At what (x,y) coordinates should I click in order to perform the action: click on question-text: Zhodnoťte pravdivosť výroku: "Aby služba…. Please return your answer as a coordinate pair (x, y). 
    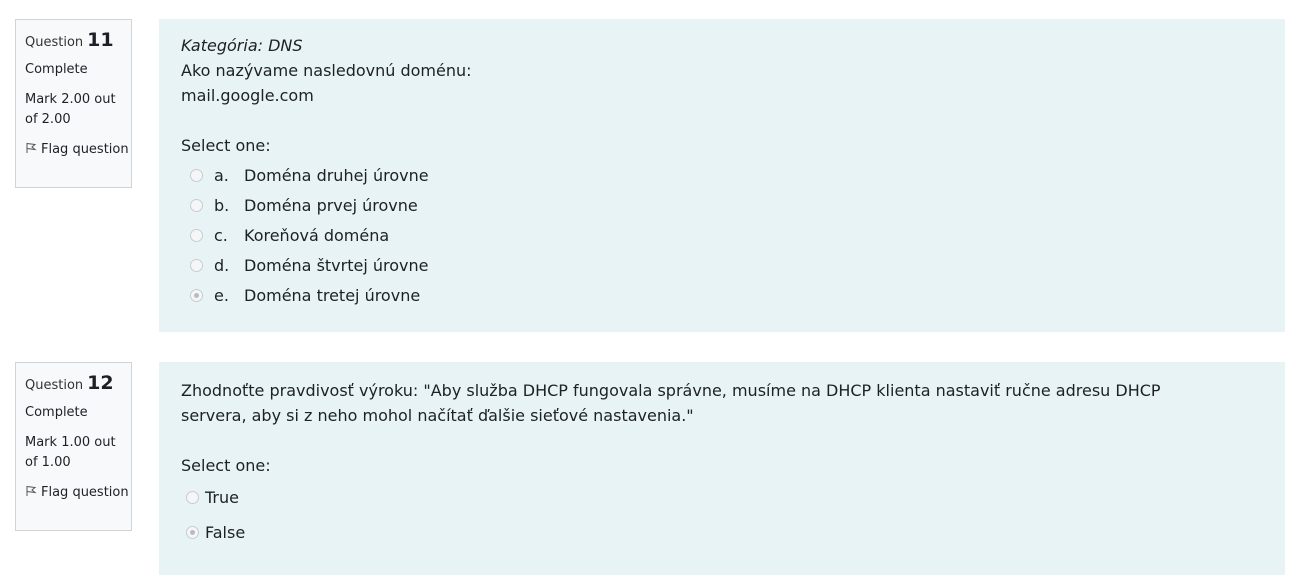
    Looking at the image, I should click on (671, 403).